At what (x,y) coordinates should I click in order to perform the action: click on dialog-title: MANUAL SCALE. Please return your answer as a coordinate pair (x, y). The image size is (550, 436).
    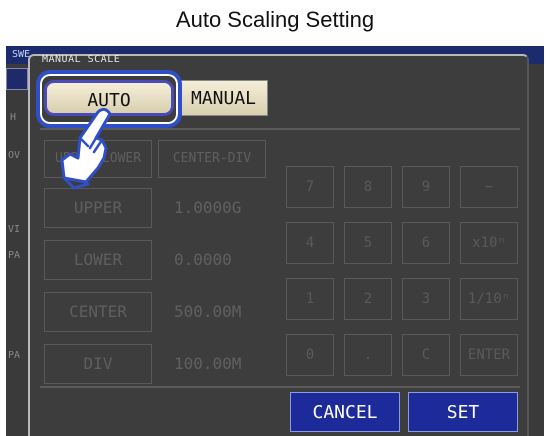
    Looking at the image, I should click on (81, 59).